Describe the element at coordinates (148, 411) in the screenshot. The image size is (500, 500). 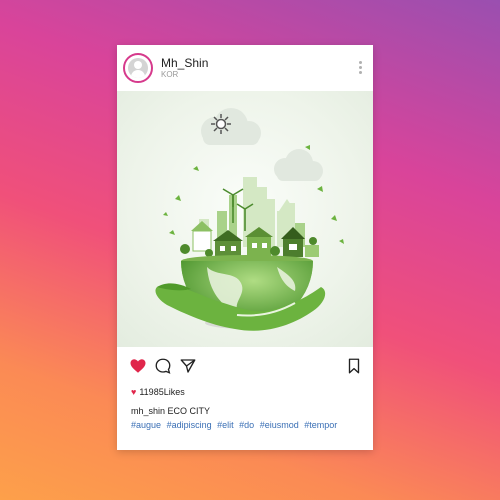
I see `caption-username: mh_shin` at that location.